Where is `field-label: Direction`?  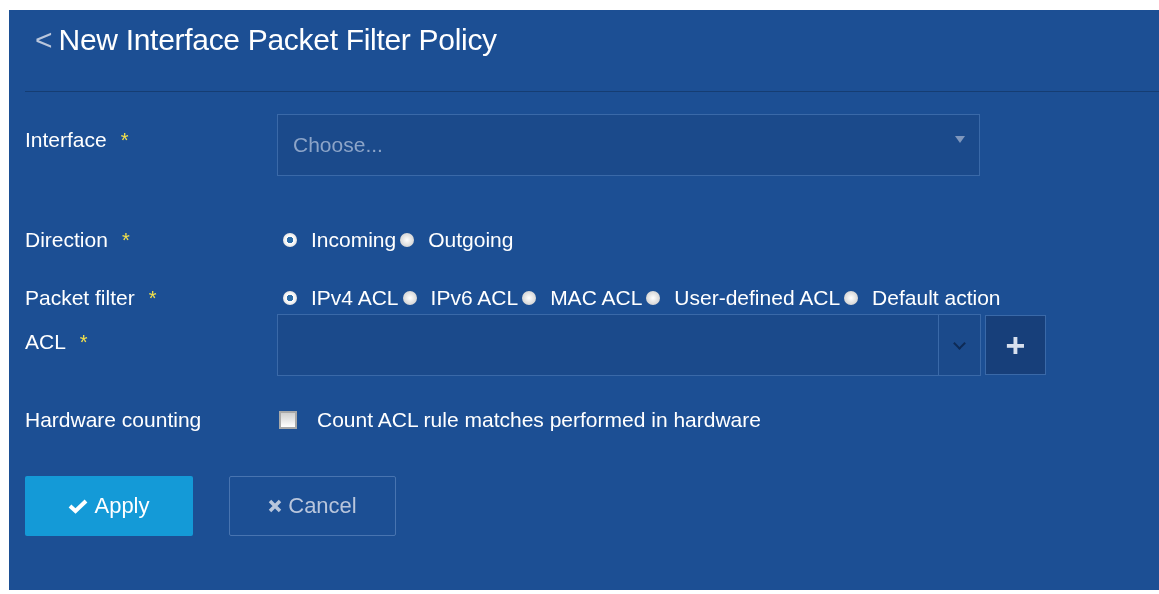 field-label: Direction is located at coordinates (66, 240).